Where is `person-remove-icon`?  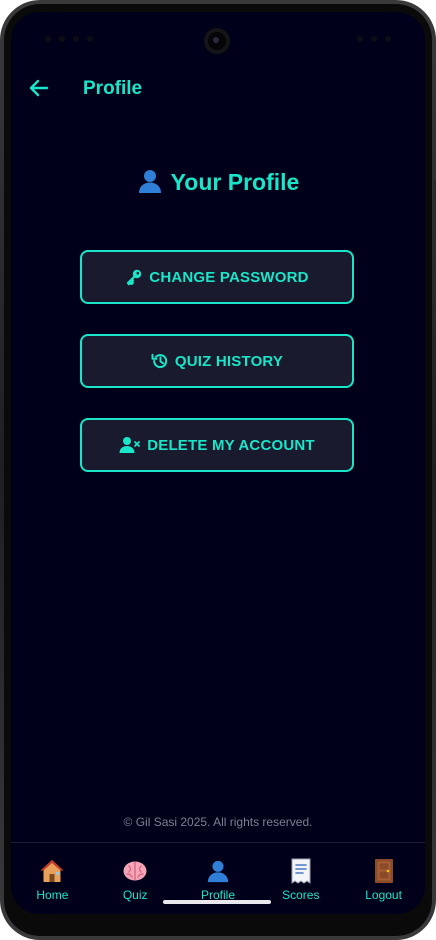 person-remove-icon is located at coordinates (130, 445).